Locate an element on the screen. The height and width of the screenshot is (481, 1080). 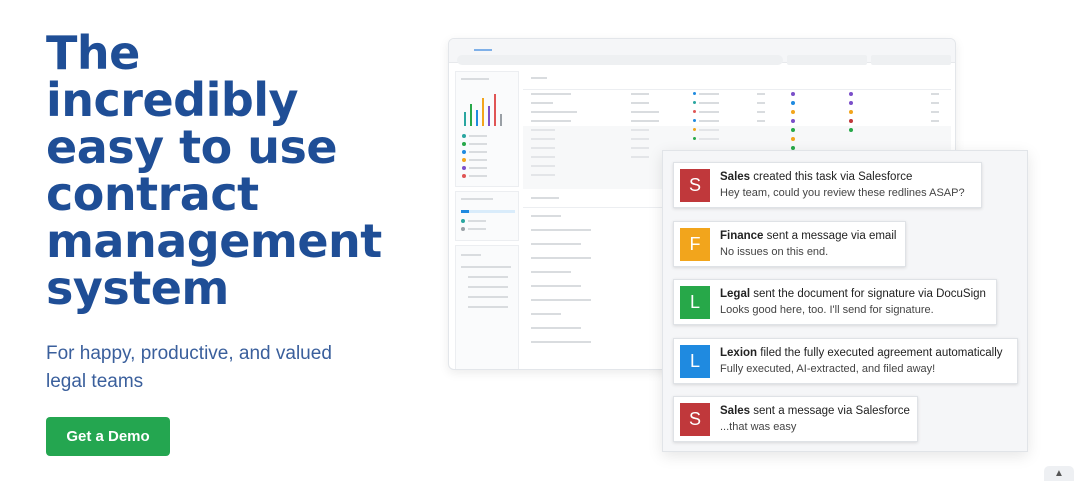
hero-title-line: The is located at coordinates (93, 53).